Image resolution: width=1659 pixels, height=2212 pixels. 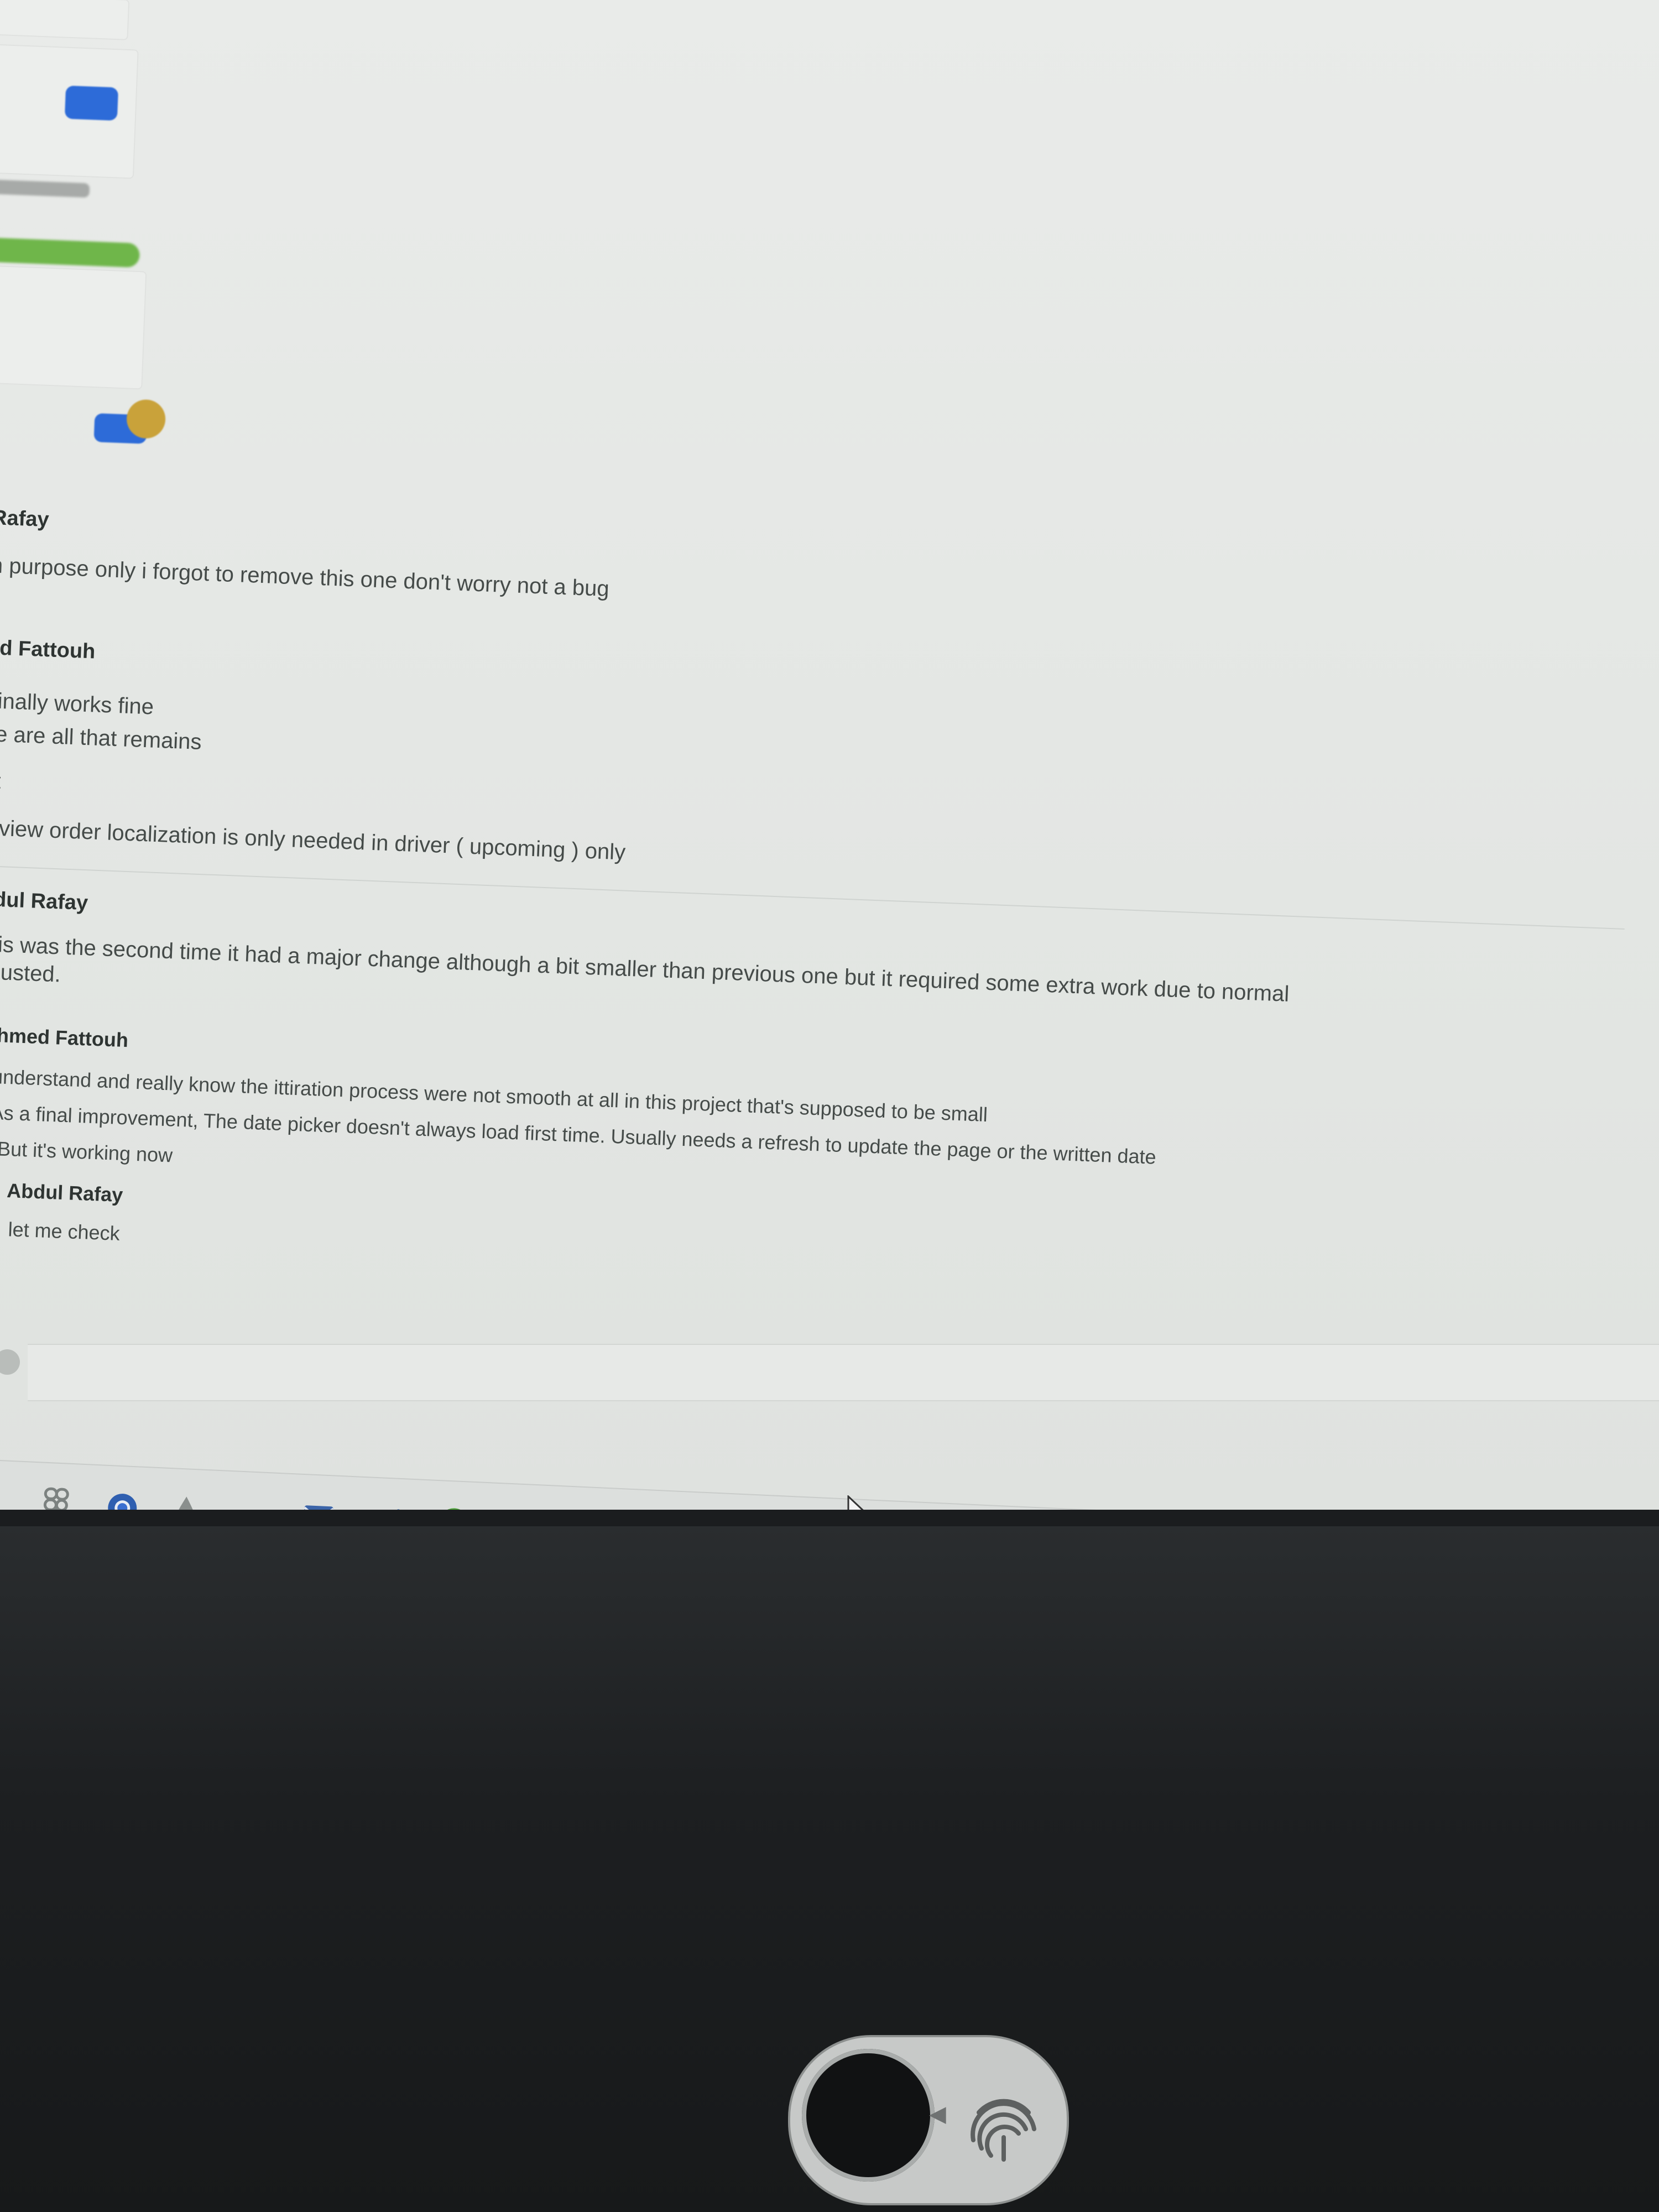 I want to click on mail-icon, so click(x=318, y=1503).